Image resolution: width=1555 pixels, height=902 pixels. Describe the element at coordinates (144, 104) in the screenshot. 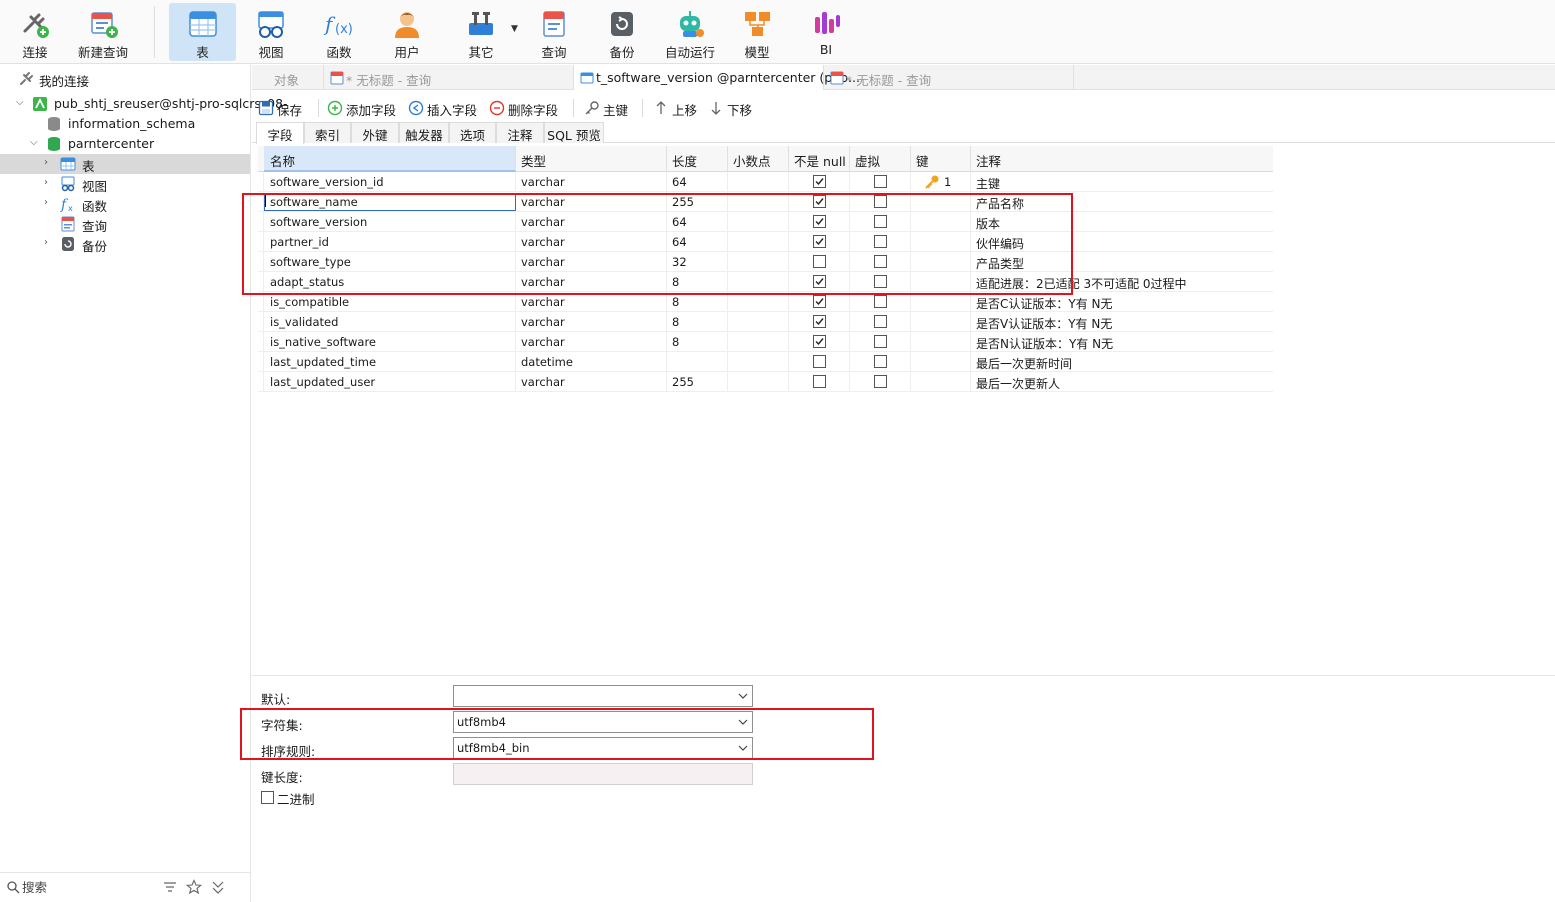

I see `tree-connection-node: ⌵ pub_shtj_sreuser@shtj-pro-sqlcrs_08-` at that location.